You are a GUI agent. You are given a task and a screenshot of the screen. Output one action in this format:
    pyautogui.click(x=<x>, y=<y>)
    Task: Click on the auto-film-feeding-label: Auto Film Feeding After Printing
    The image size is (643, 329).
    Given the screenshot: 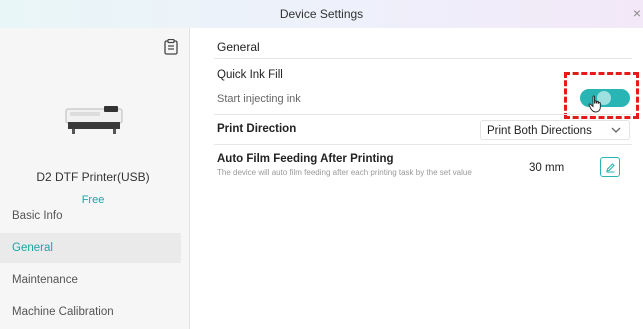 What is the action you would take?
    pyautogui.click(x=305, y=159)
    